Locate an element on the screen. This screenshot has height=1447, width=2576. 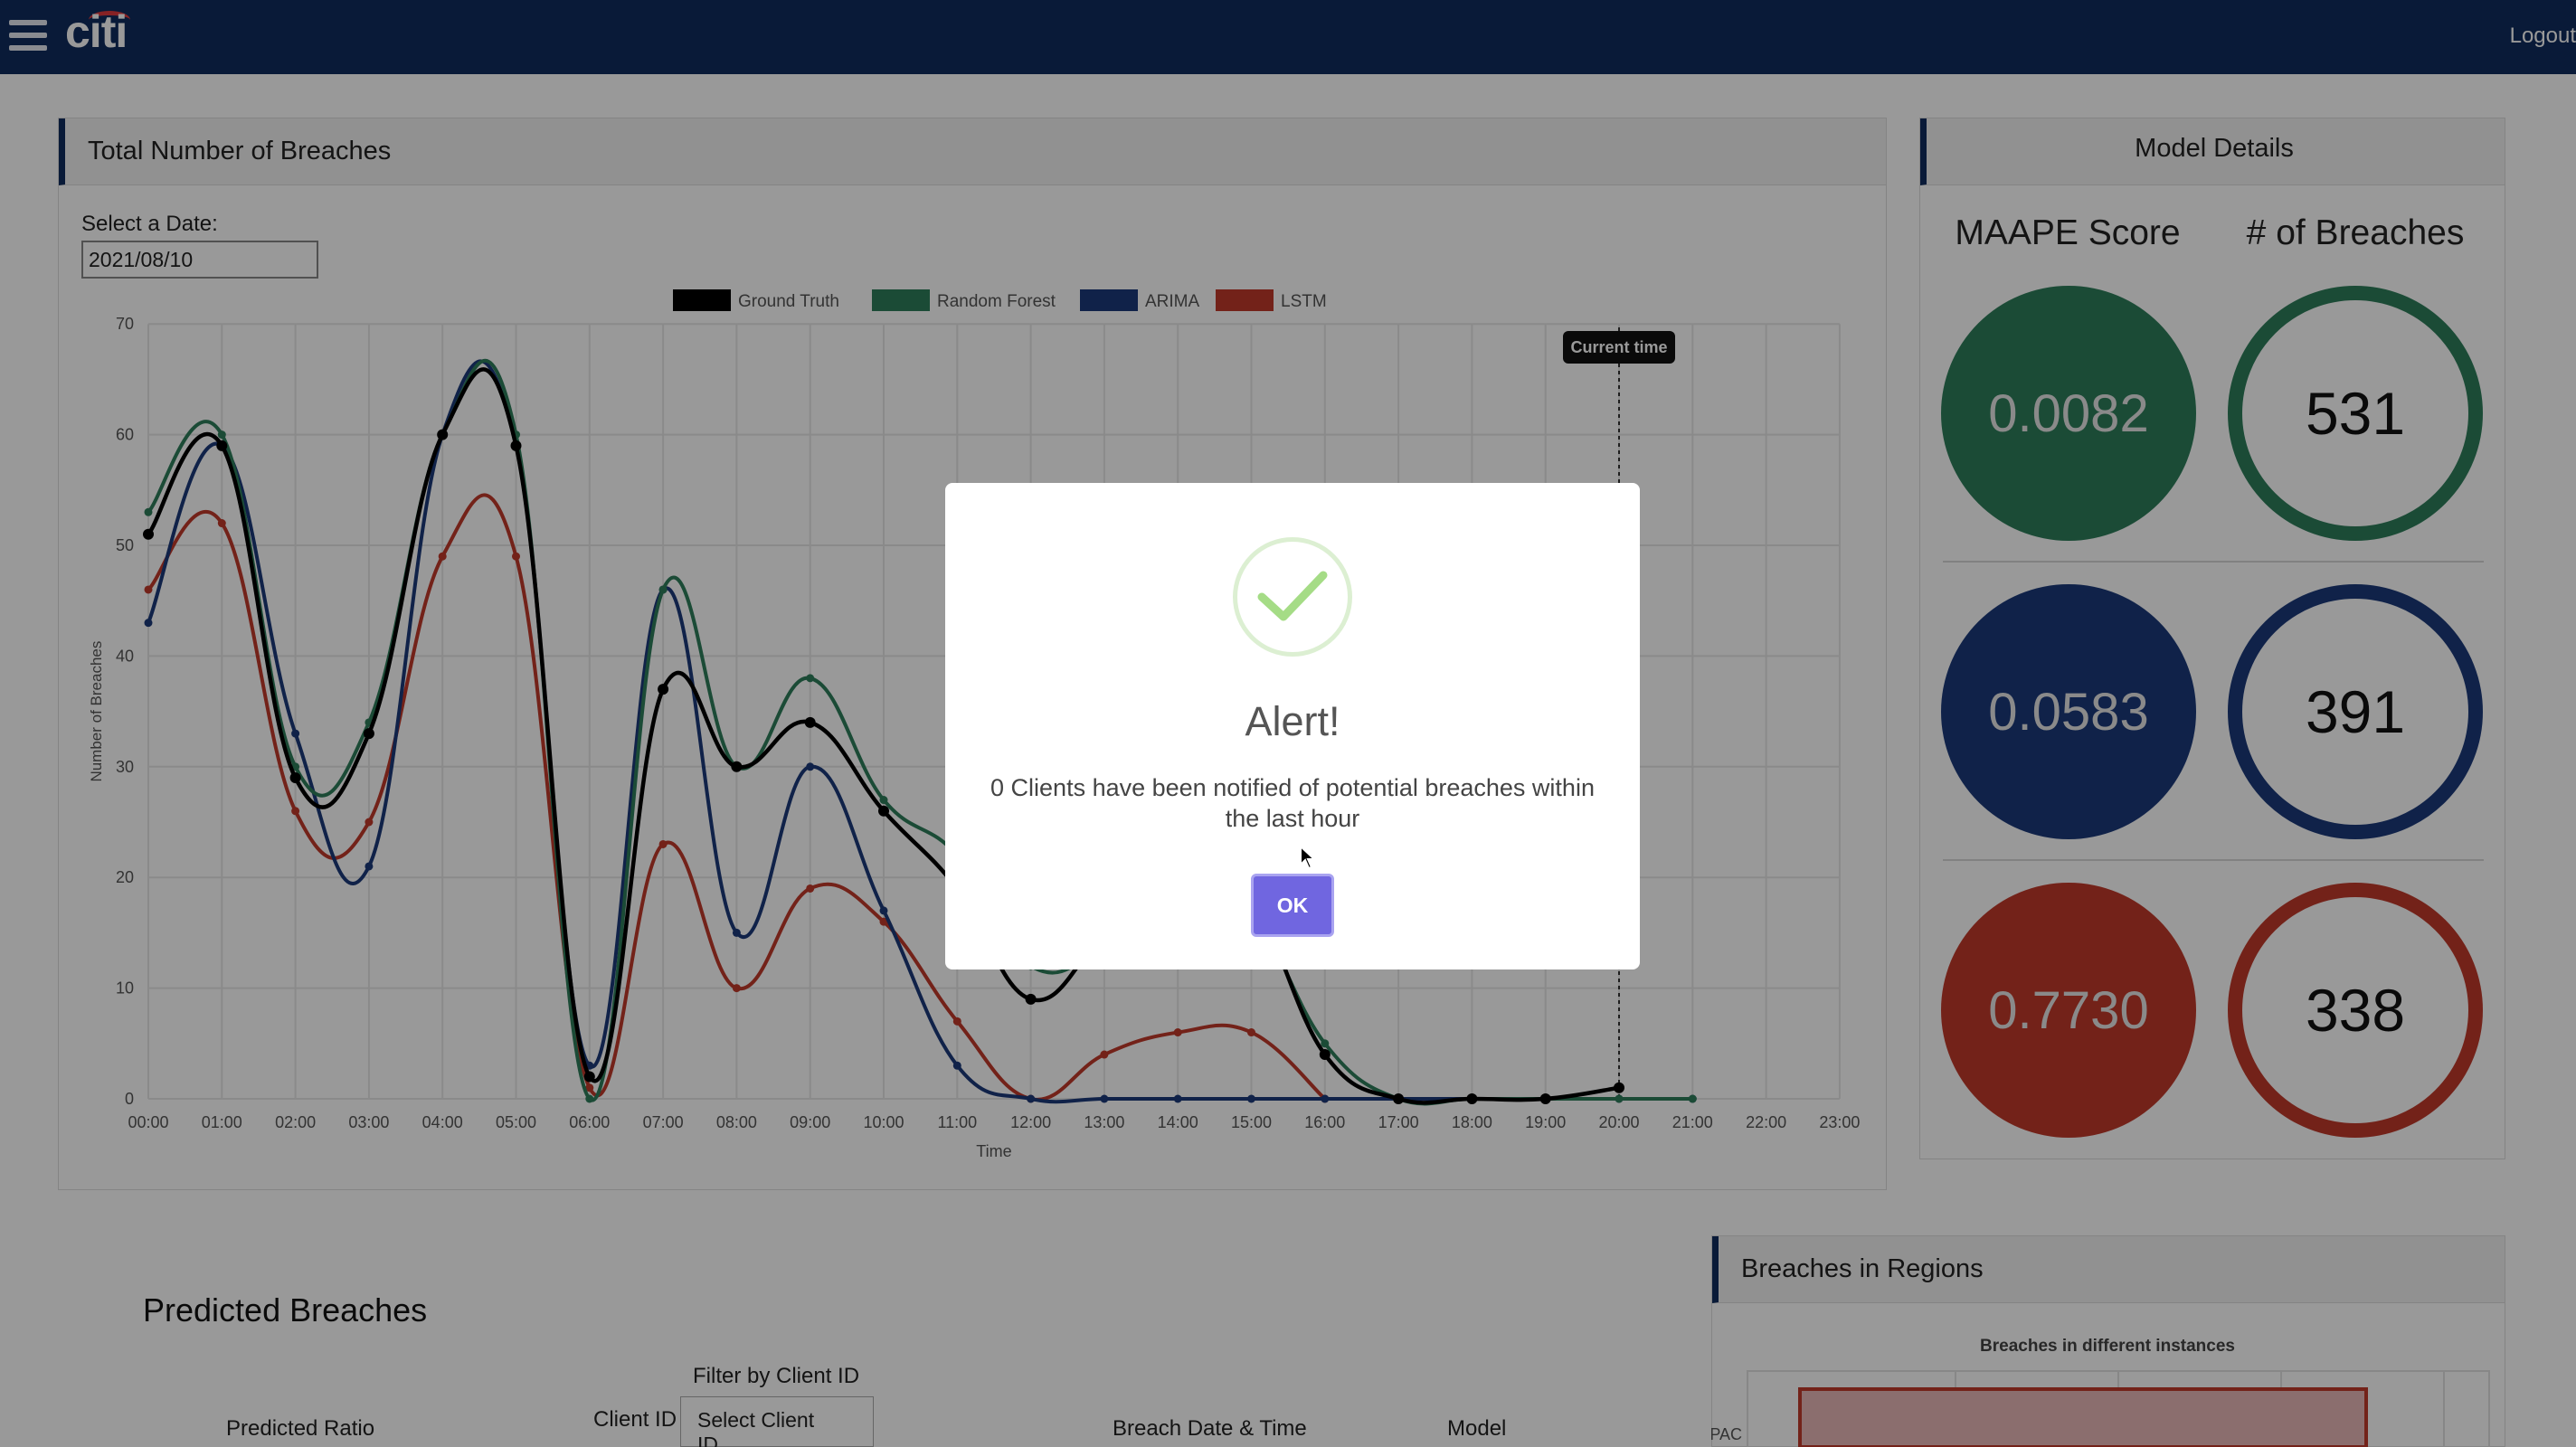
alert-title: Alert! is located at coordinates (1293, 721).